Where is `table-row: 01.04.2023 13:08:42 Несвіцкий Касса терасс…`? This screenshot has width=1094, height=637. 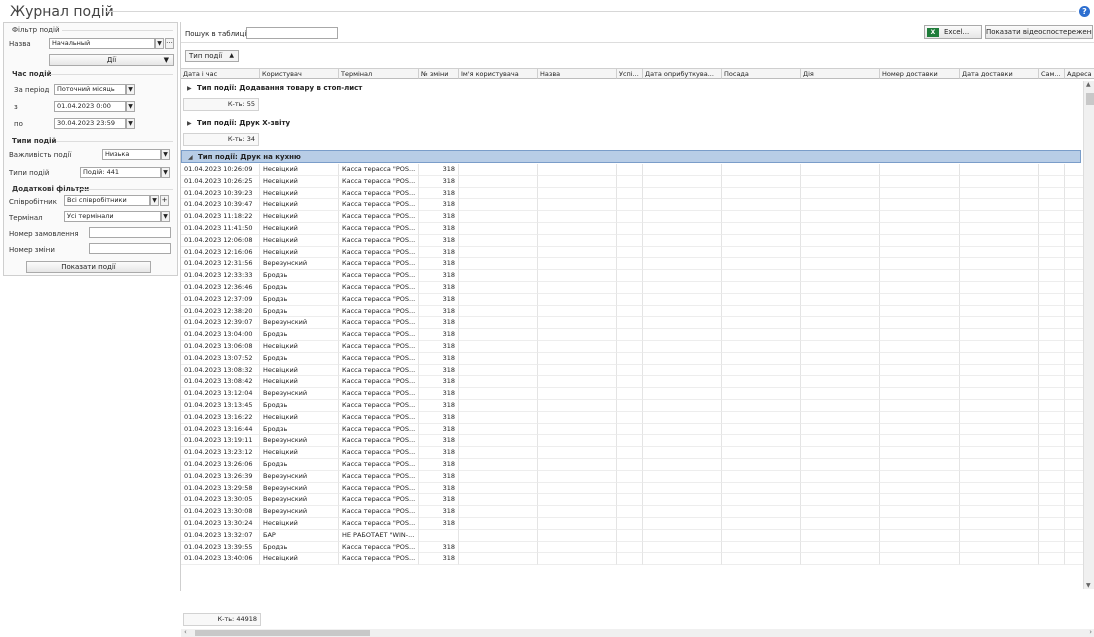 table-row: 01.04.2023 13:08:42 Несвіцкий Касса терасс… is located at coordinates (637, 382).